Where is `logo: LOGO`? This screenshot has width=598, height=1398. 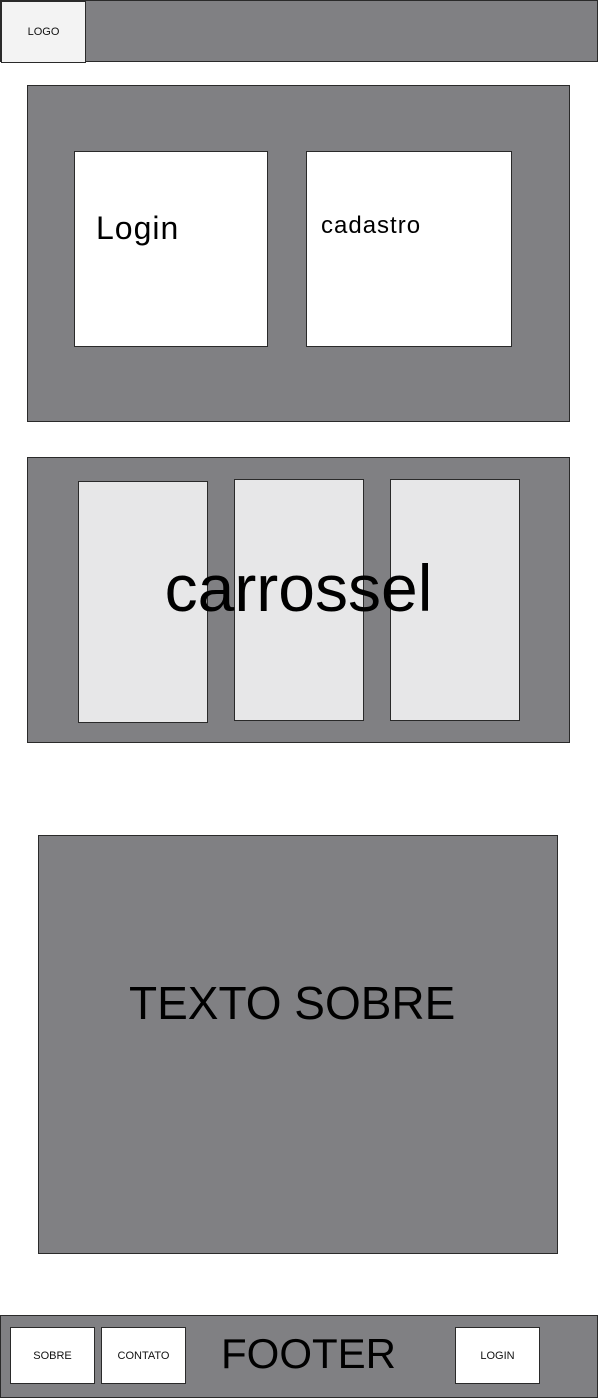 logo: LOGO is located at coordinates (43, 32).